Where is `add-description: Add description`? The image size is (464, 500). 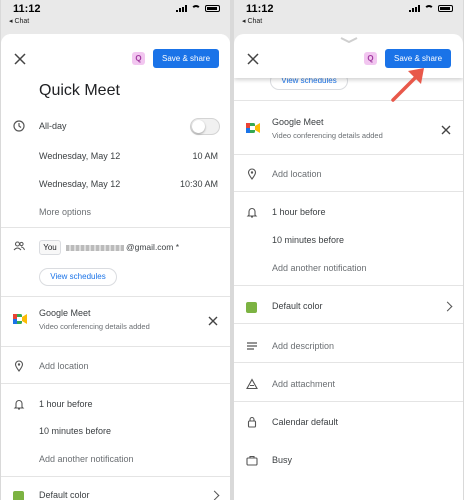
add-description: Add description is located at coordinates (303, 346).